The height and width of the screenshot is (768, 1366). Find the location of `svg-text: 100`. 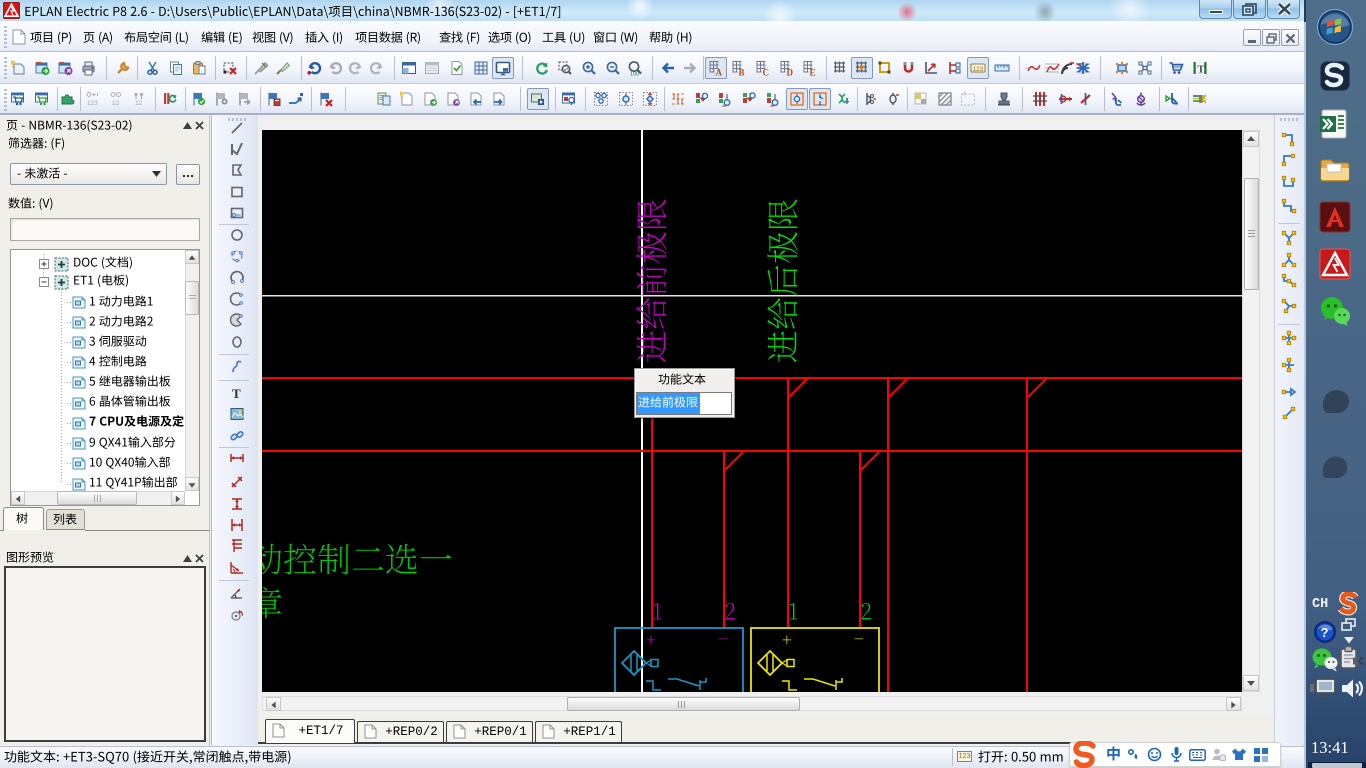

svg-text: 100 is located at coordinates (634, 74).